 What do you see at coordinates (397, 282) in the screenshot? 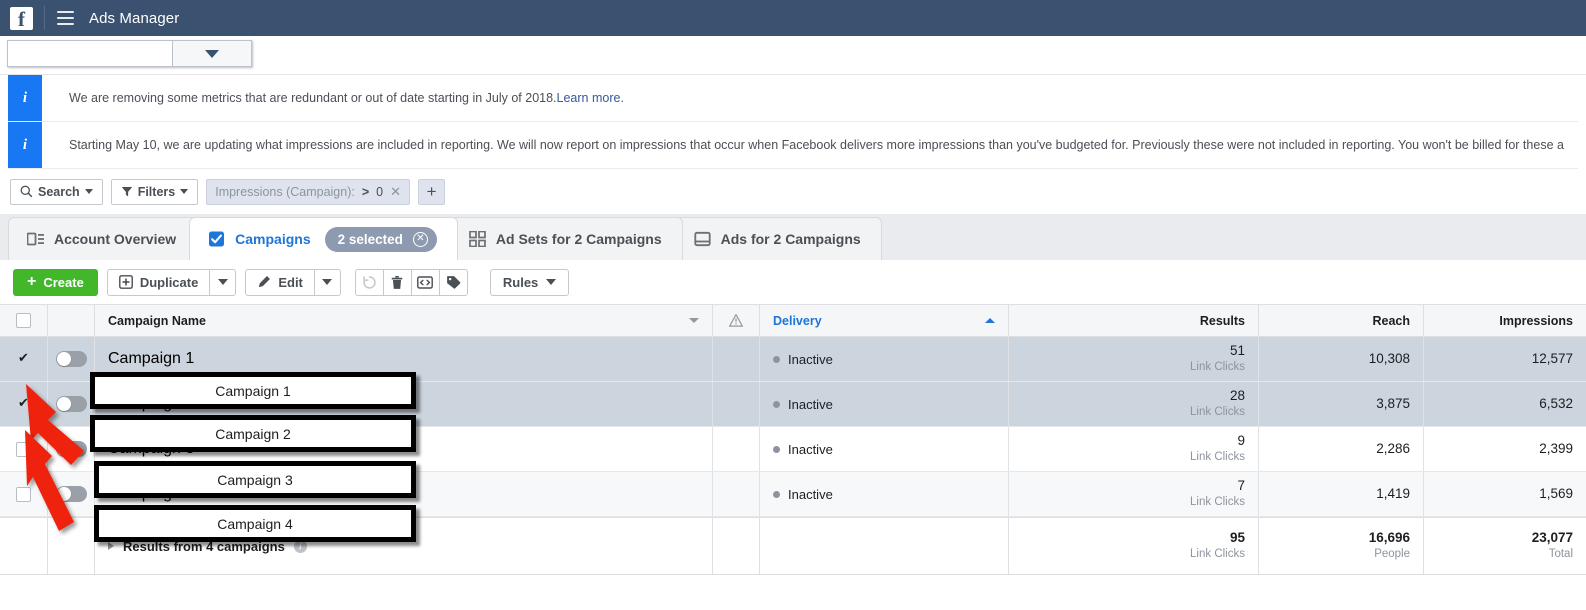
I see `delete-button` at bounding box center [397, 282].